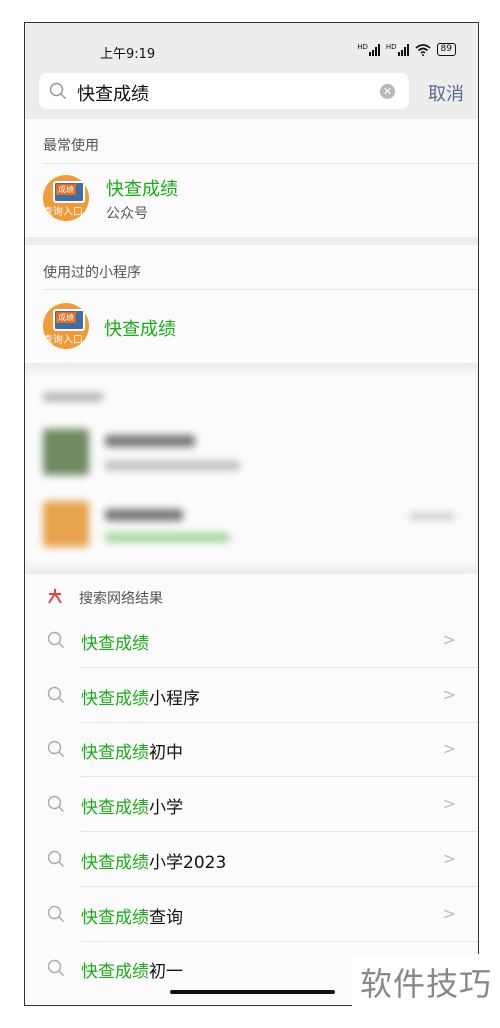 This screenshot has width=500, height=1028. Describe the element at coordinates (446, 93) in the screenshot. I see `cancel-button: 取消` at that location.